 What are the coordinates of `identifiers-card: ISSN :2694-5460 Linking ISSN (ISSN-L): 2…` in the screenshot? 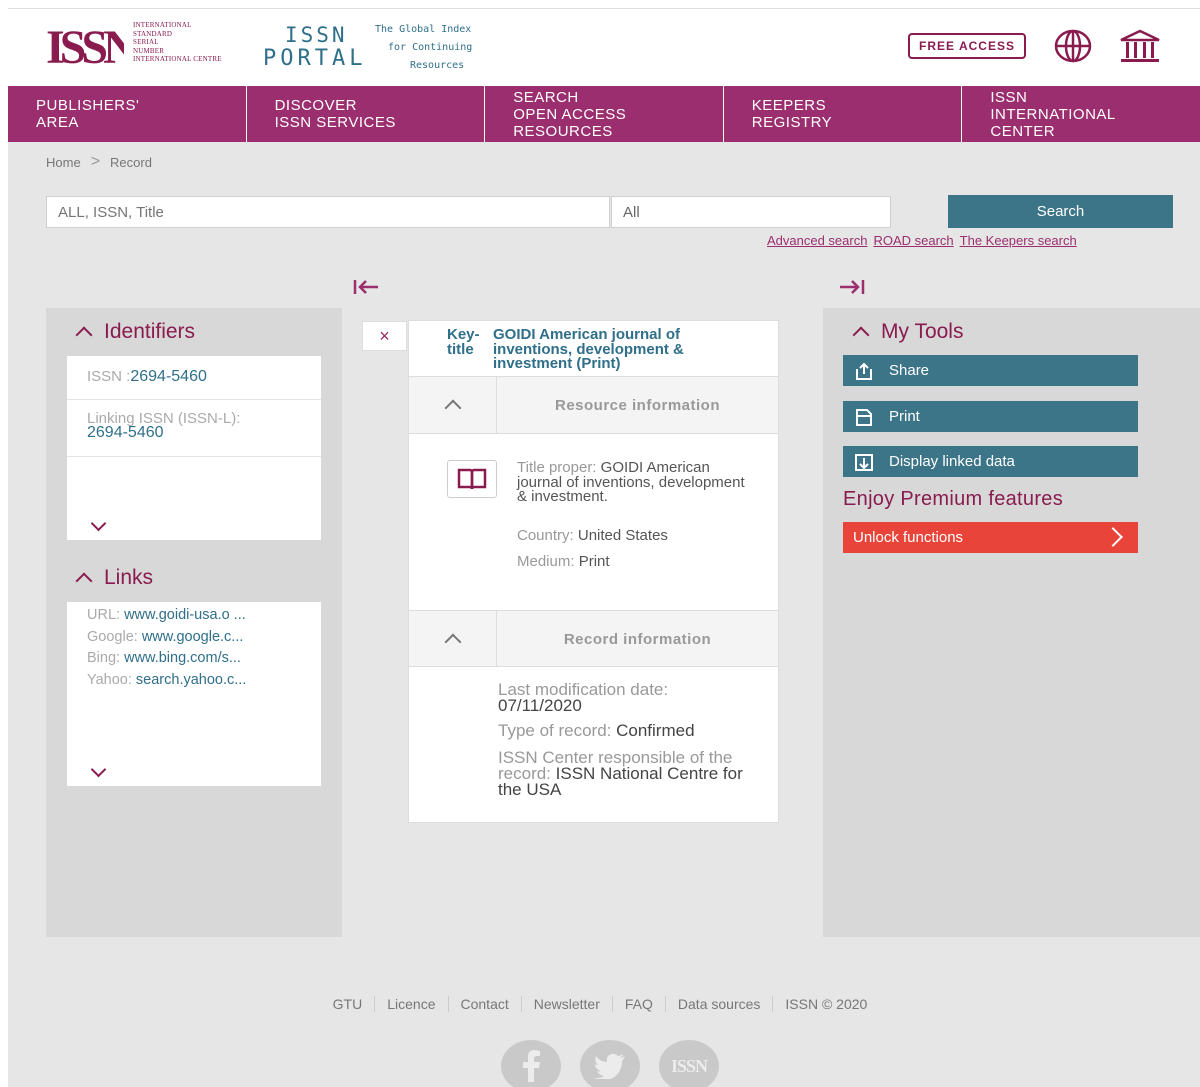 It's located at (194, 448).